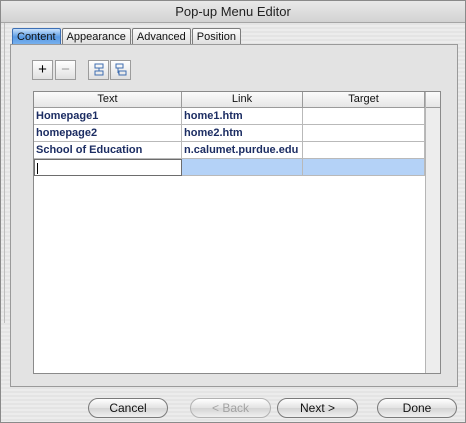 This screenshot has height=423, width=466. I want to click on cell-text-editing, so click(108, 167).